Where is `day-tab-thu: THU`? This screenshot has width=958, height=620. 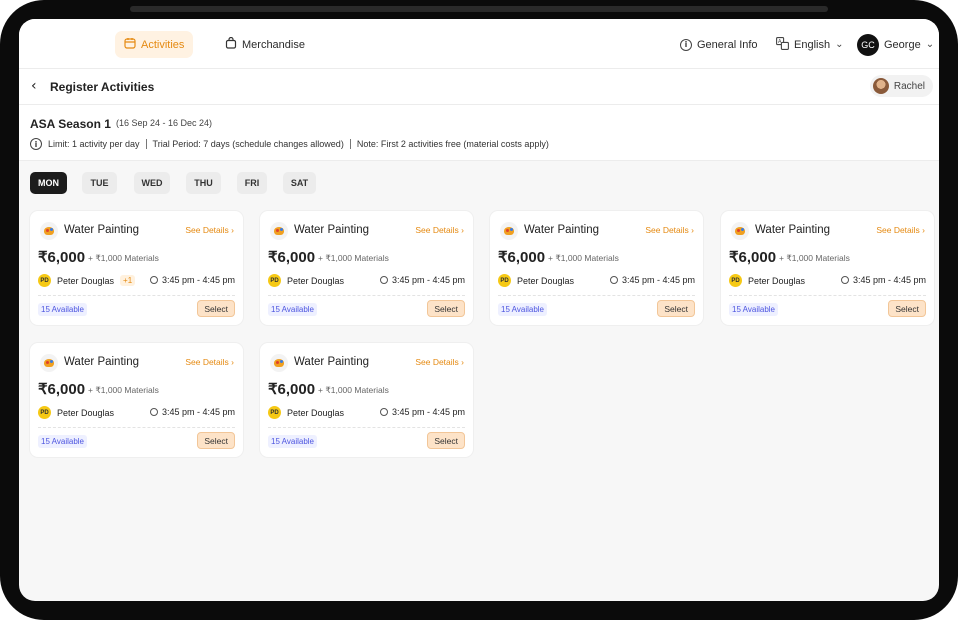
day-tab-thu: THU is located at coordinates (203, 183).